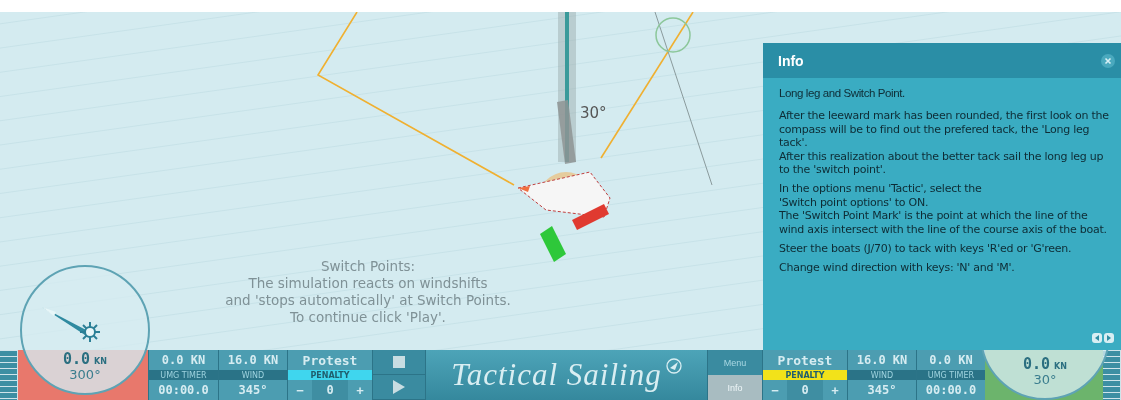 The image size is (1121, 400). I want to click on menu-tab: Menu, so click(735, 362).